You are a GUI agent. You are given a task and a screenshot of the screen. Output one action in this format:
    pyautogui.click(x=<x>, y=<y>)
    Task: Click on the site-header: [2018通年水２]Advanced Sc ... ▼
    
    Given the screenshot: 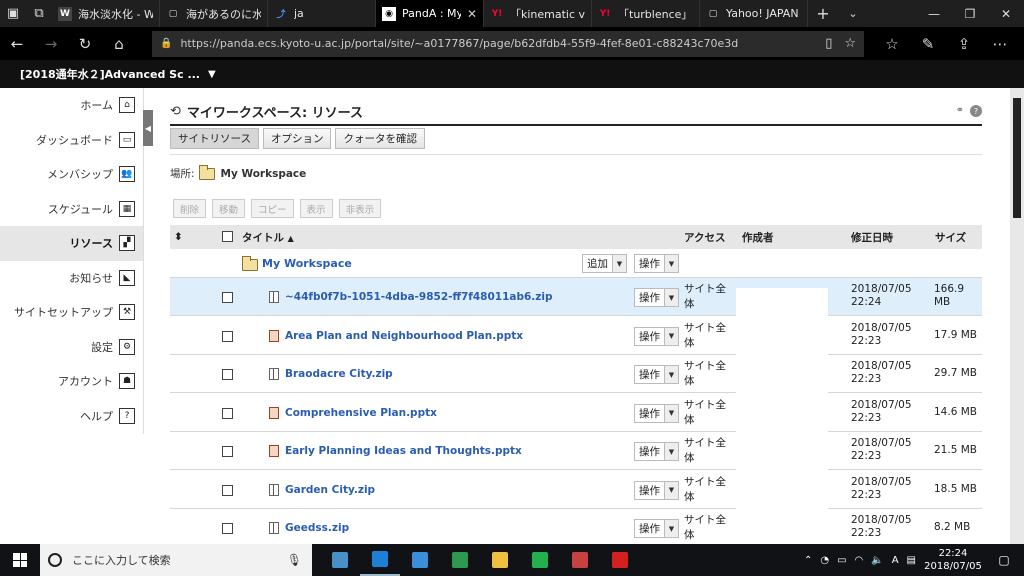 What is the action you would take?
    pyautogui.click(x=512, y=74)
    